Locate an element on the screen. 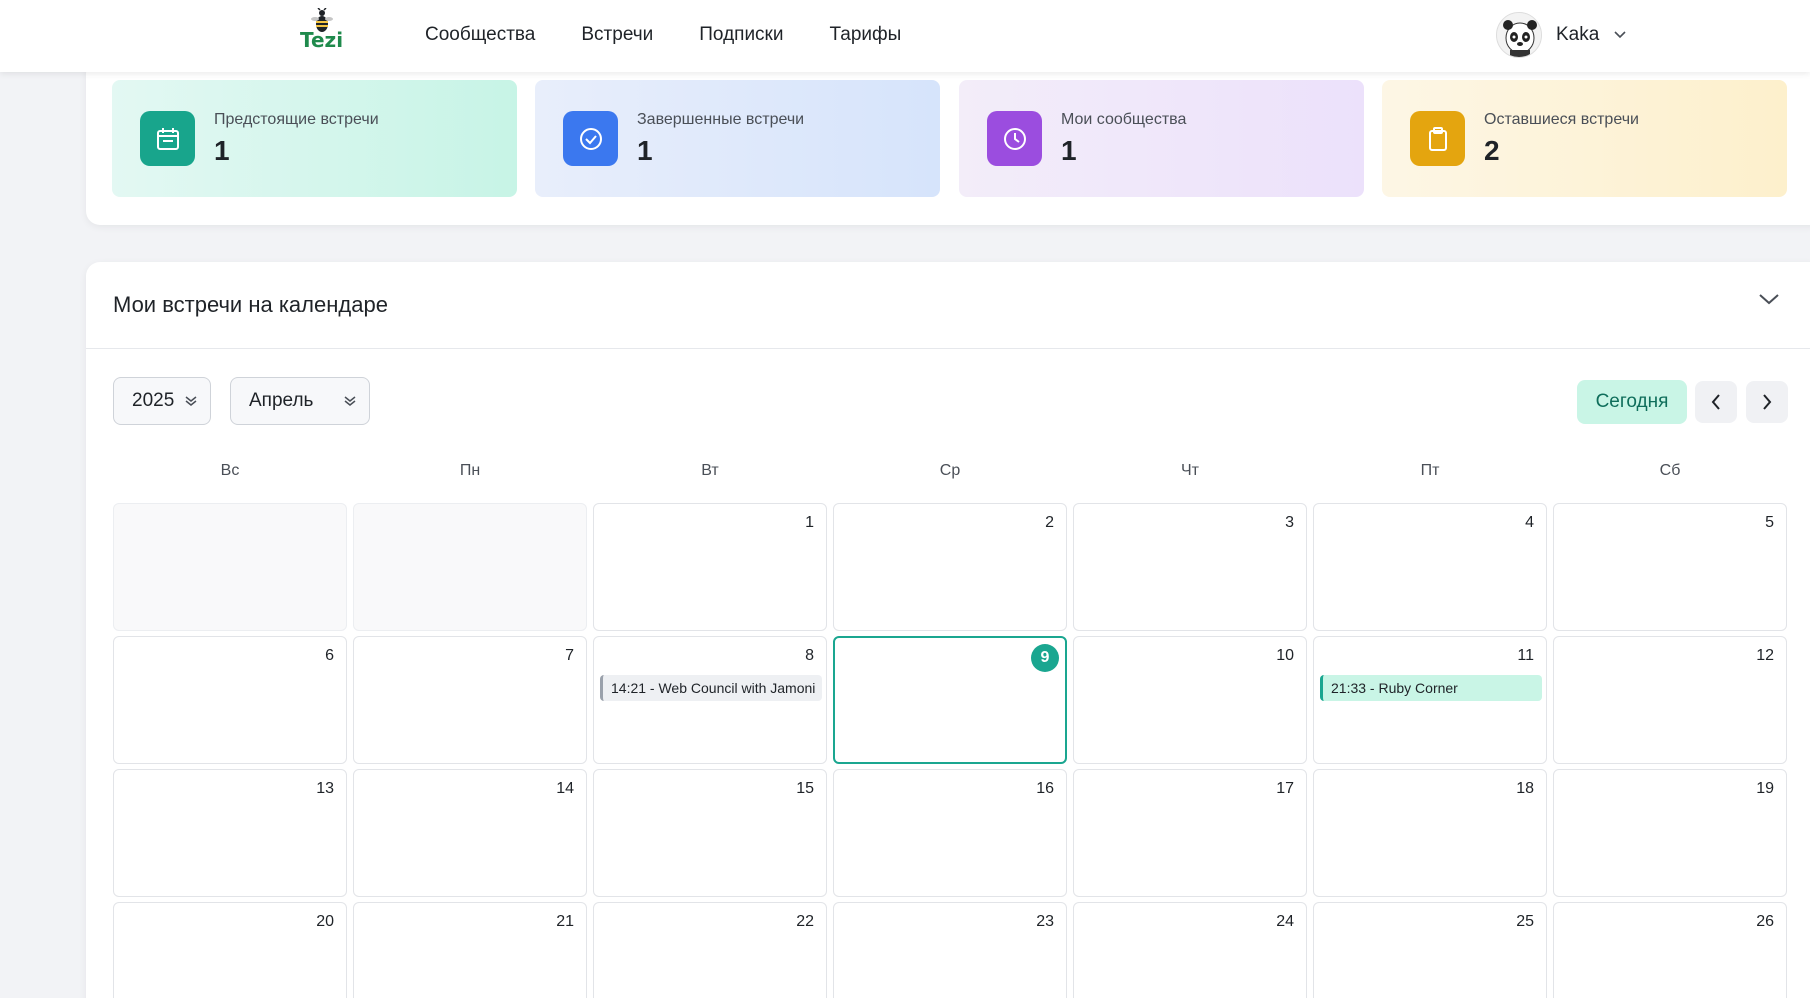 The width and height of the screenshot is (1810, 998). calendar-icon is located at coordinates (167, 138).